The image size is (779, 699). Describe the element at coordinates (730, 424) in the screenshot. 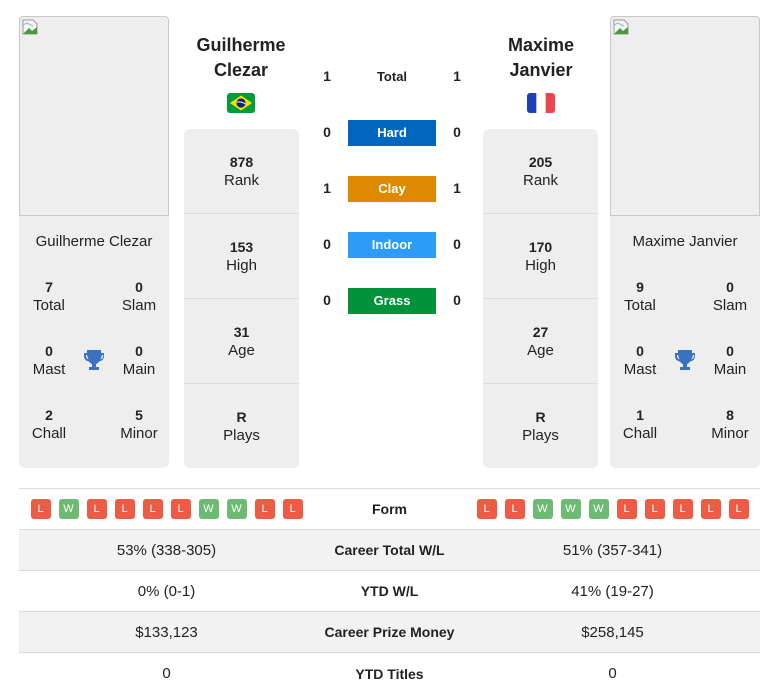

I see `titles-minor: 8 Minor` at that location.